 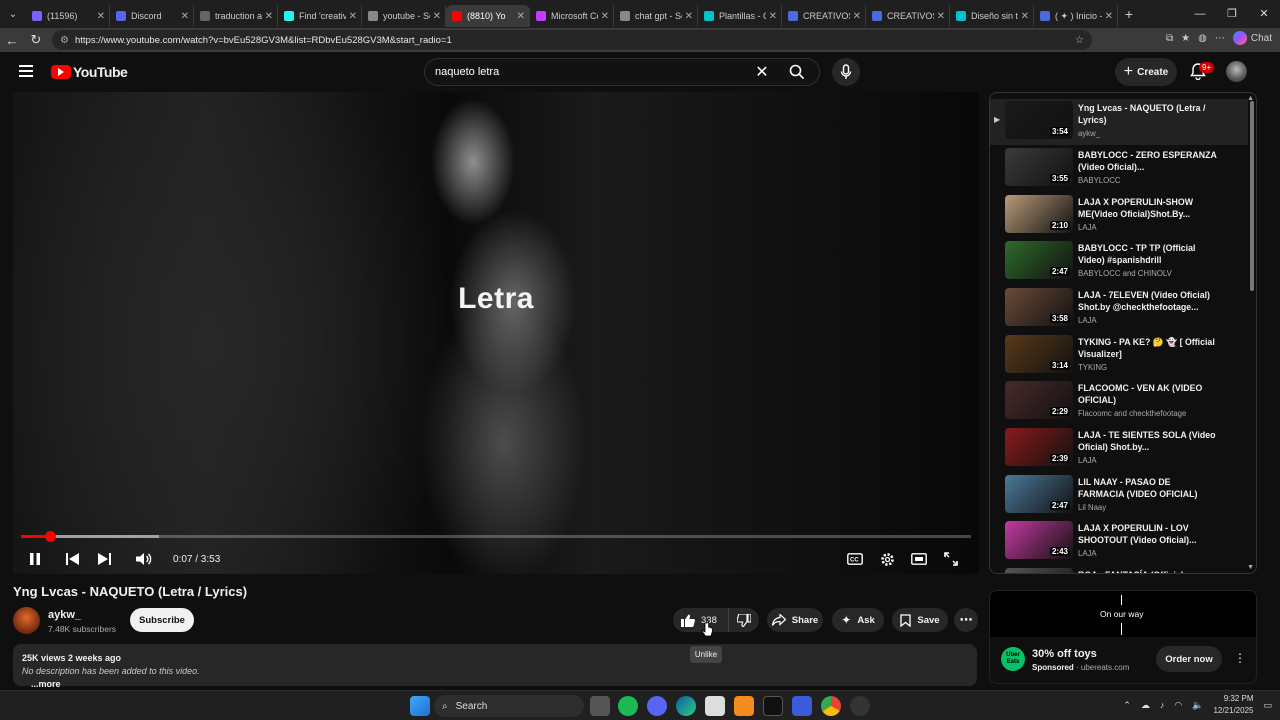 What do you see at coordinates (46, 684) in the screenshot?
I see `show-more-link: ...more` at bounding box center [46, 684].